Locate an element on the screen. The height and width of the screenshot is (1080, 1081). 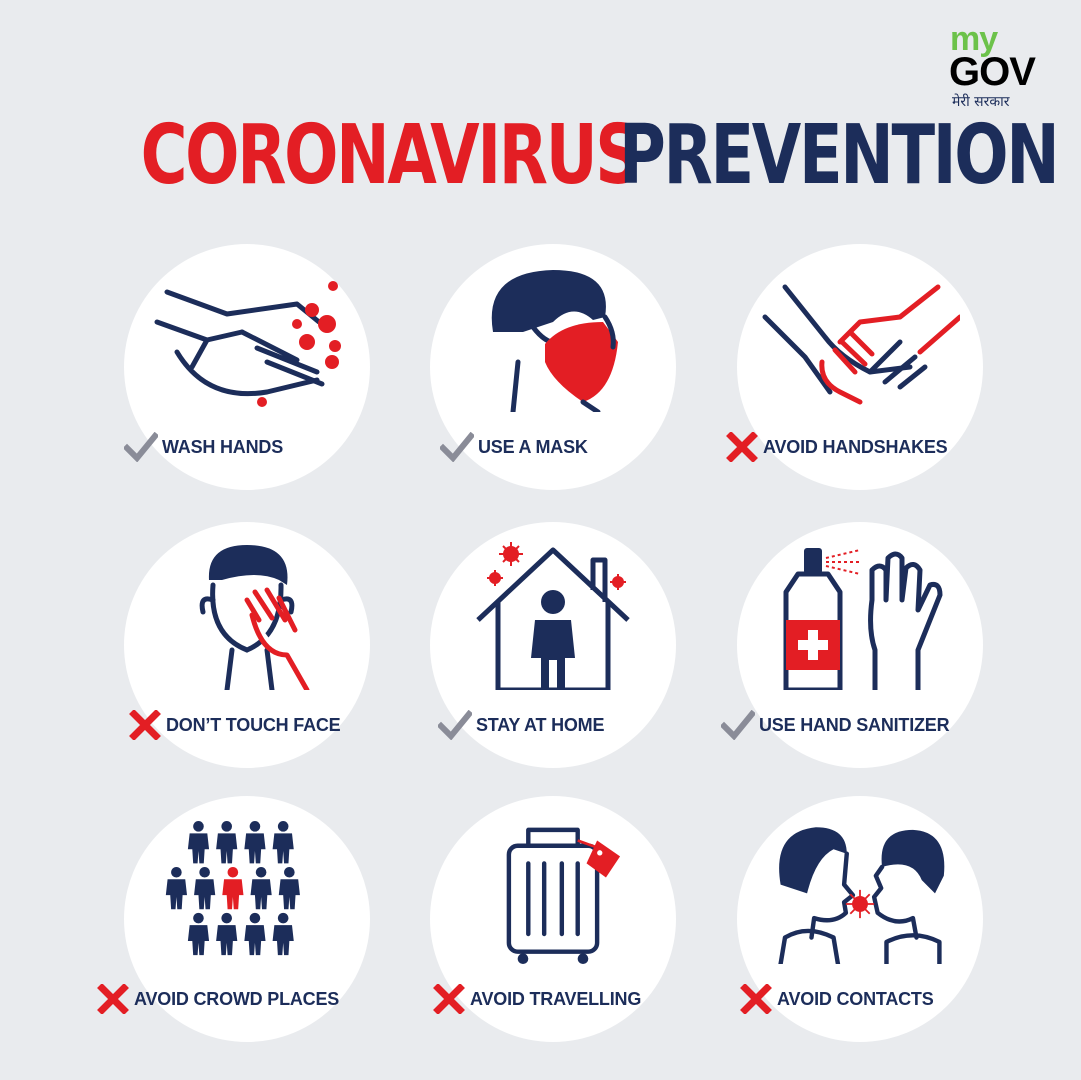
title-coronavirus: CORONAVIRUS is located at coordinates (391, 155).